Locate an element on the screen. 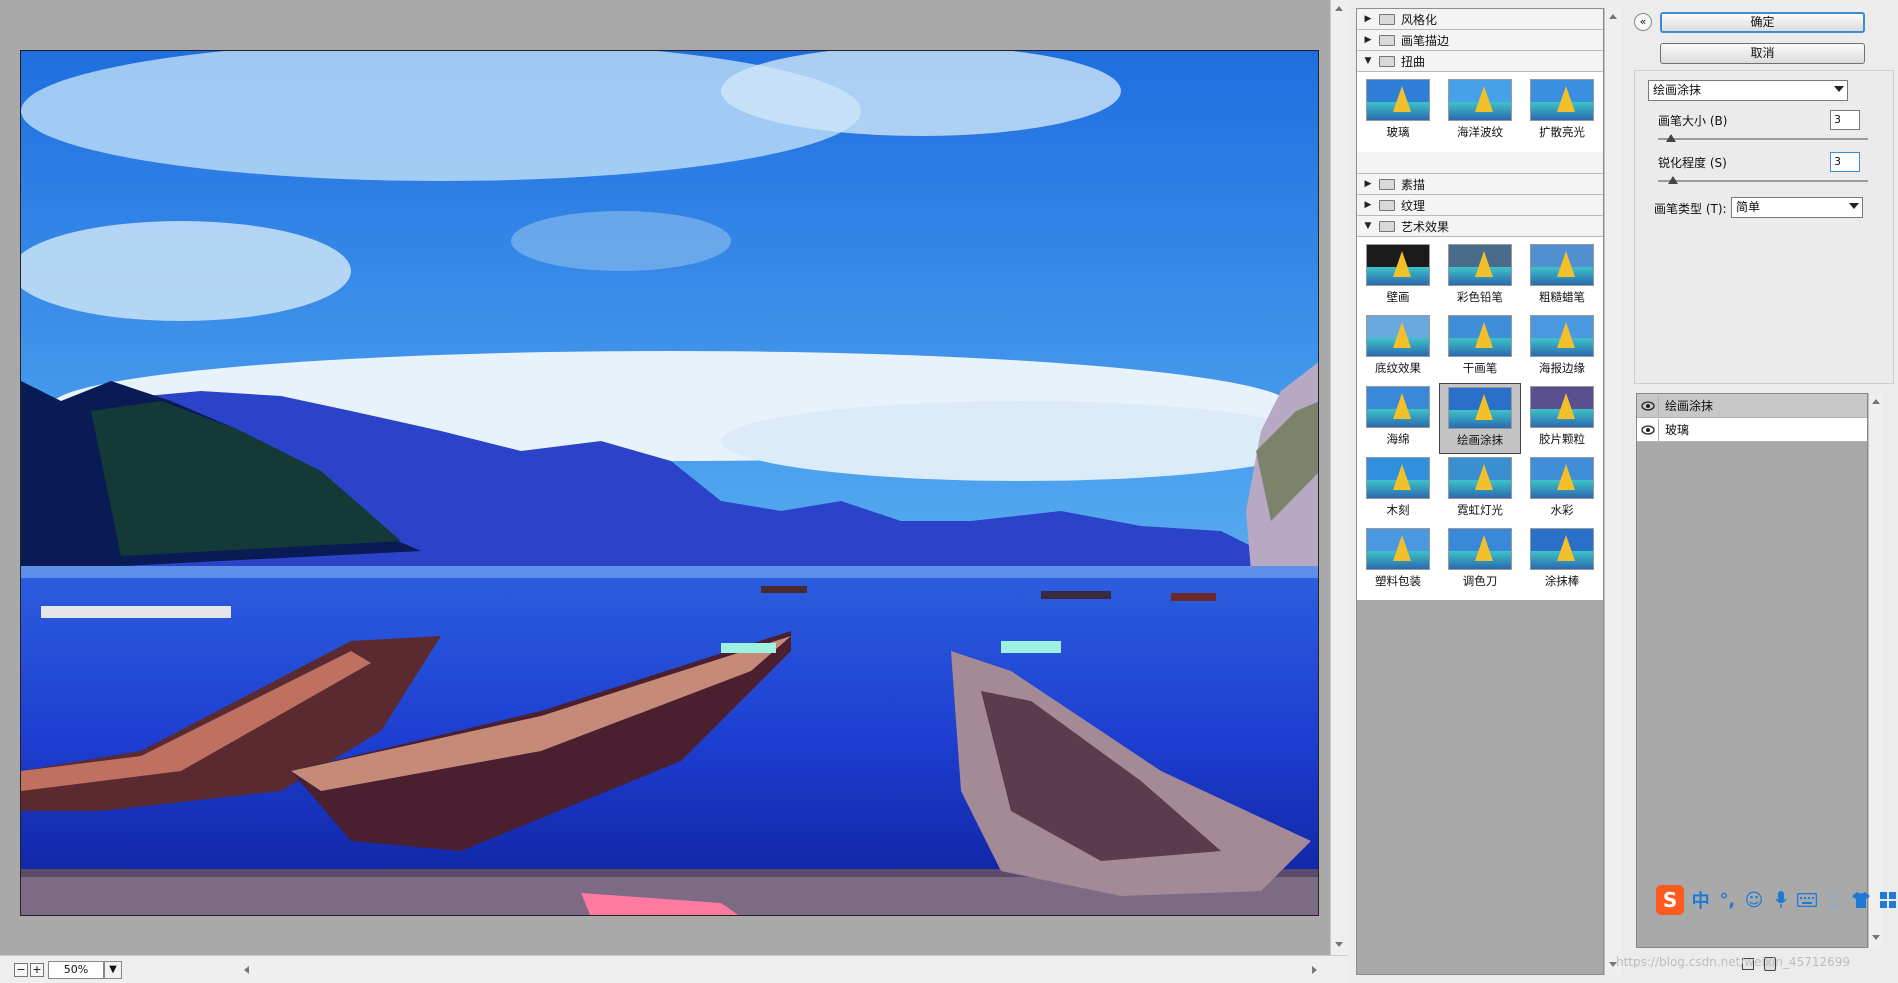 The image size is (1898, 983). scroll-left-arrow-icon is located at coordinates (246, 970).